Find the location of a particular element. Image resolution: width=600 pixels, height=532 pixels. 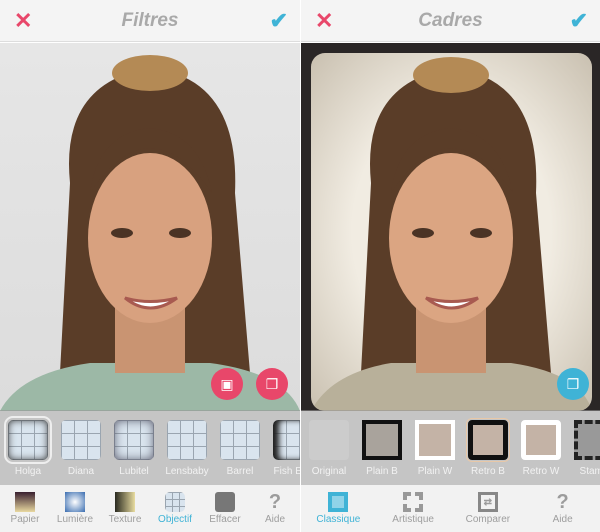

frame-plain-b: Plain B is located at coordinates (382, 452).